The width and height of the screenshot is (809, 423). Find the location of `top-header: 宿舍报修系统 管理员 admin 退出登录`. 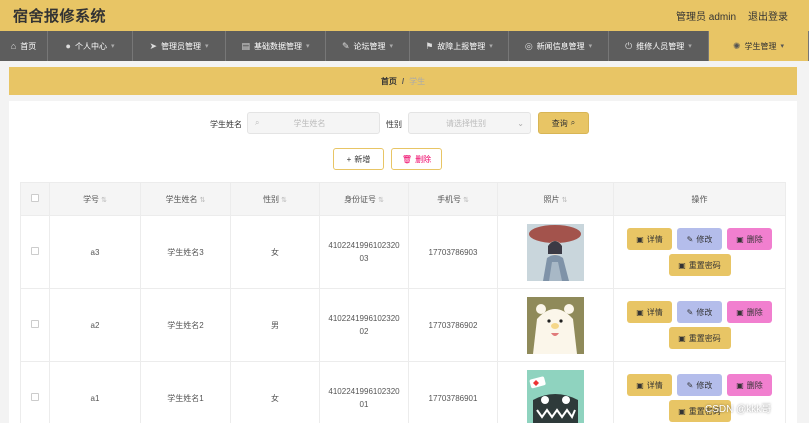

top-header: 宿舍报修系统 管理员 admin 退出登录 is located at coordinates (404, 15).